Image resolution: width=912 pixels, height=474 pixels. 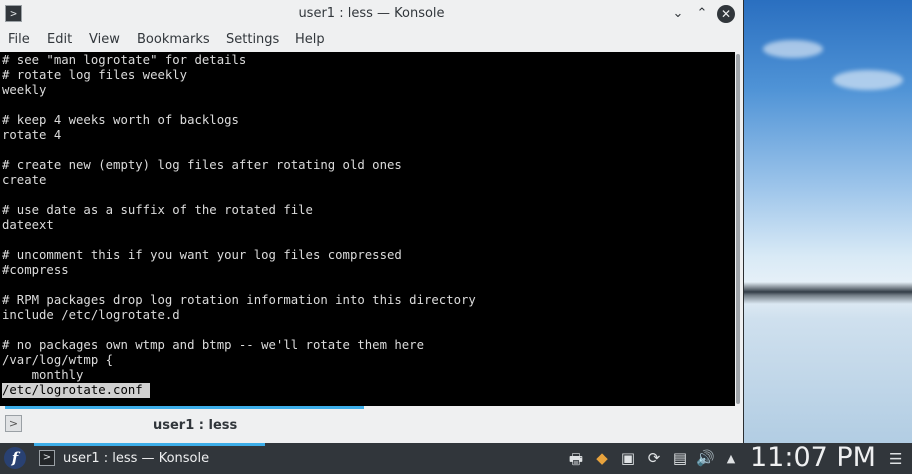 I want to click on clipboard-icon: ▤, so click(x=680, y=458).